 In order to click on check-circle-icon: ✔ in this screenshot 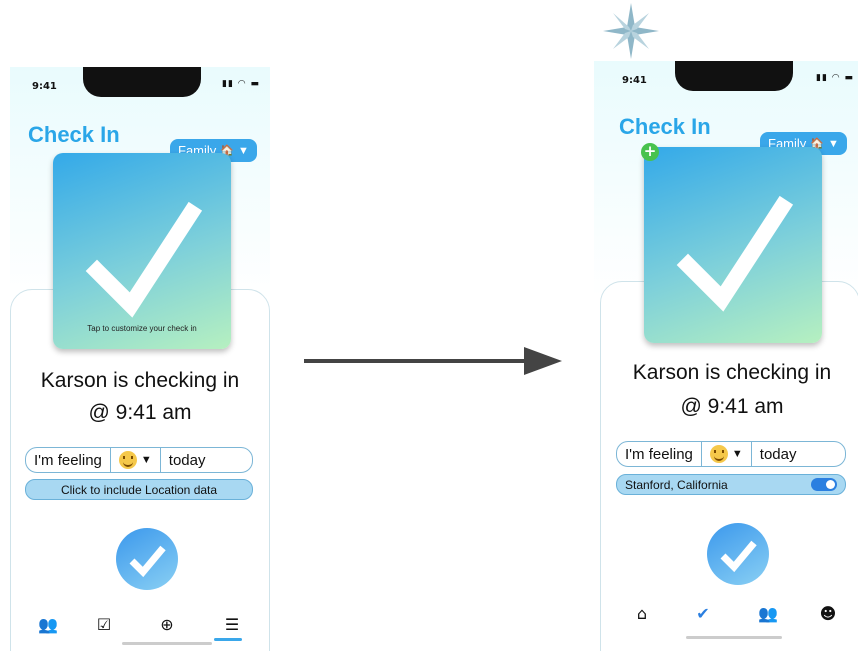, I will do `click(703, 613)`.